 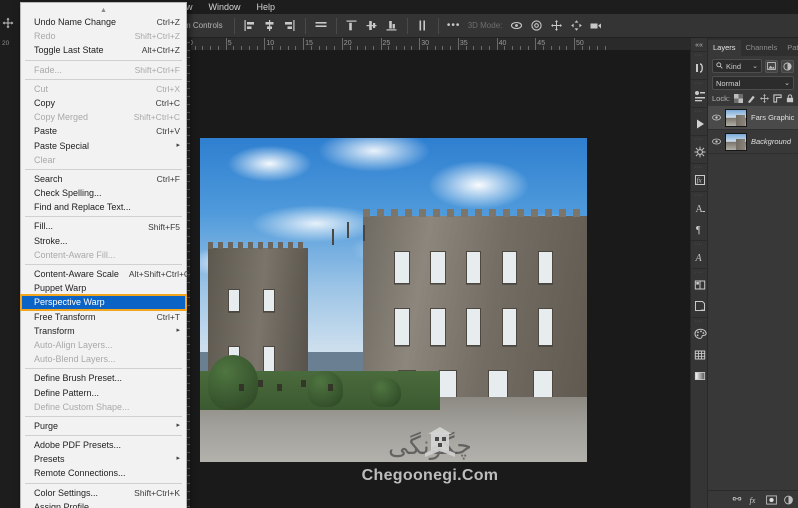 I want to click on menu-item-toggle-last-state: Toggle Last State Alt+Ctrl+Z, so click(x=103, y=50).